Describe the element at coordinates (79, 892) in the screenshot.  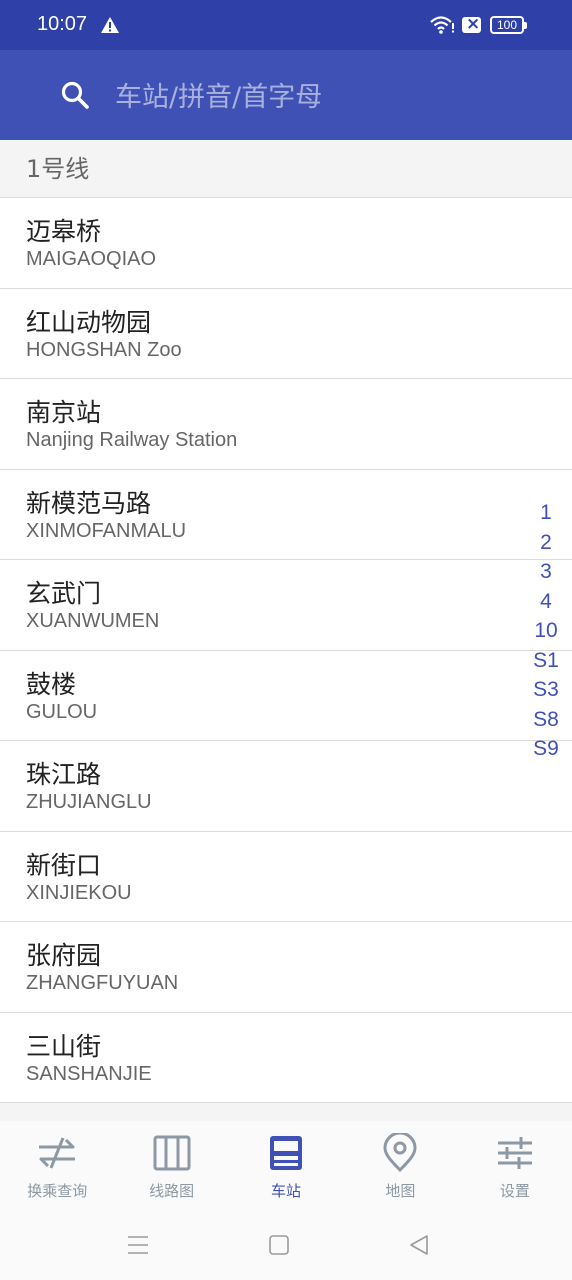
I see `station-english-name: XINJIEKOU` at that location.